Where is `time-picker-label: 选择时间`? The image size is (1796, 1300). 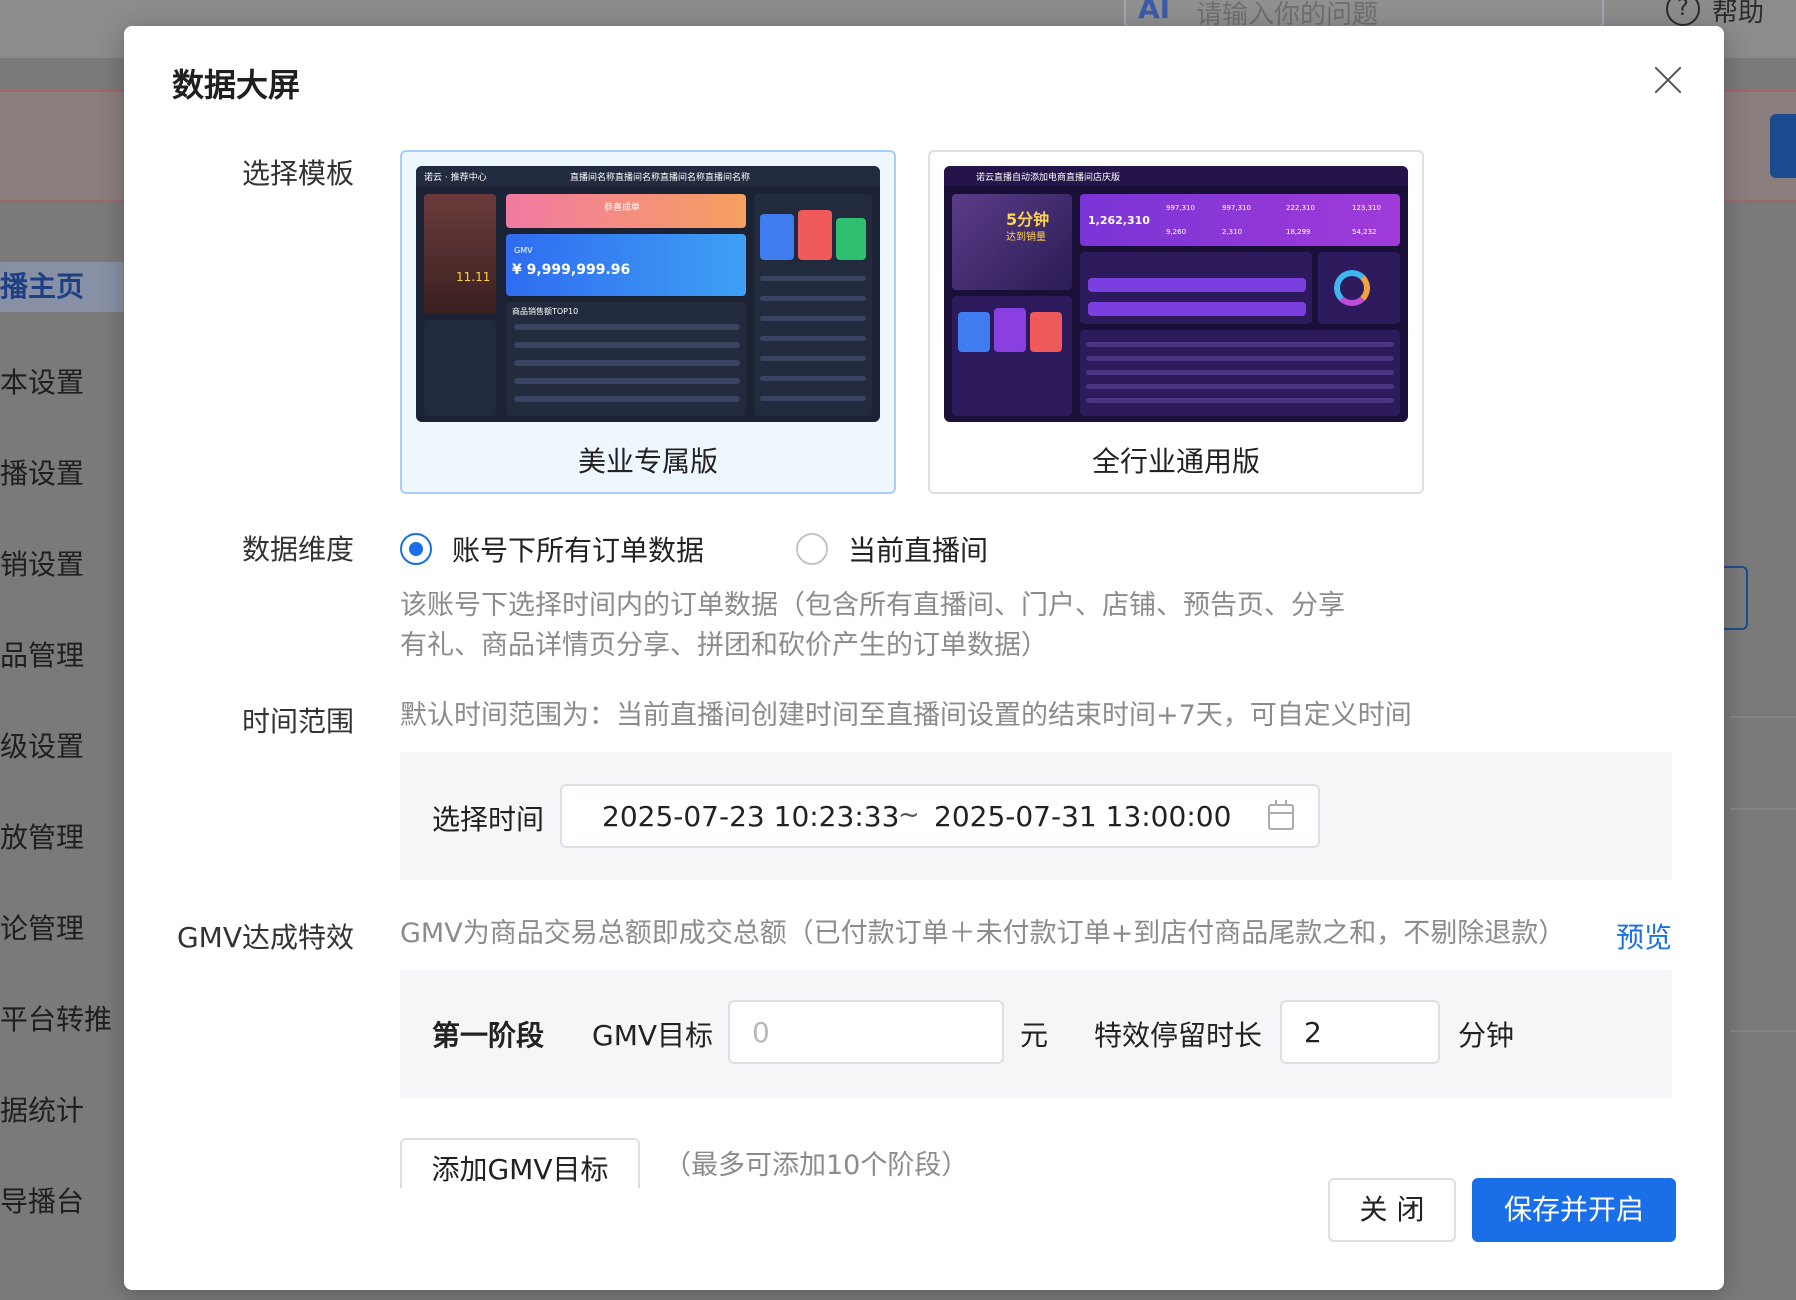
time-picker-label: 选择时间 is located at coordinates (488, 819).